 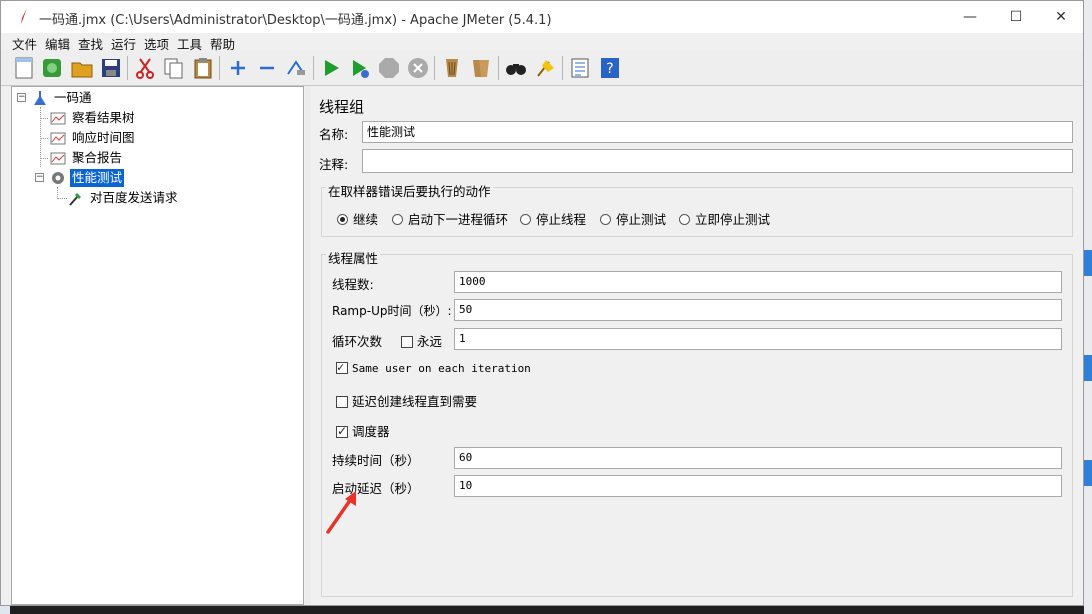 I want to click on collapse-thread-group-toggle: −, so click(x=39, y=177).